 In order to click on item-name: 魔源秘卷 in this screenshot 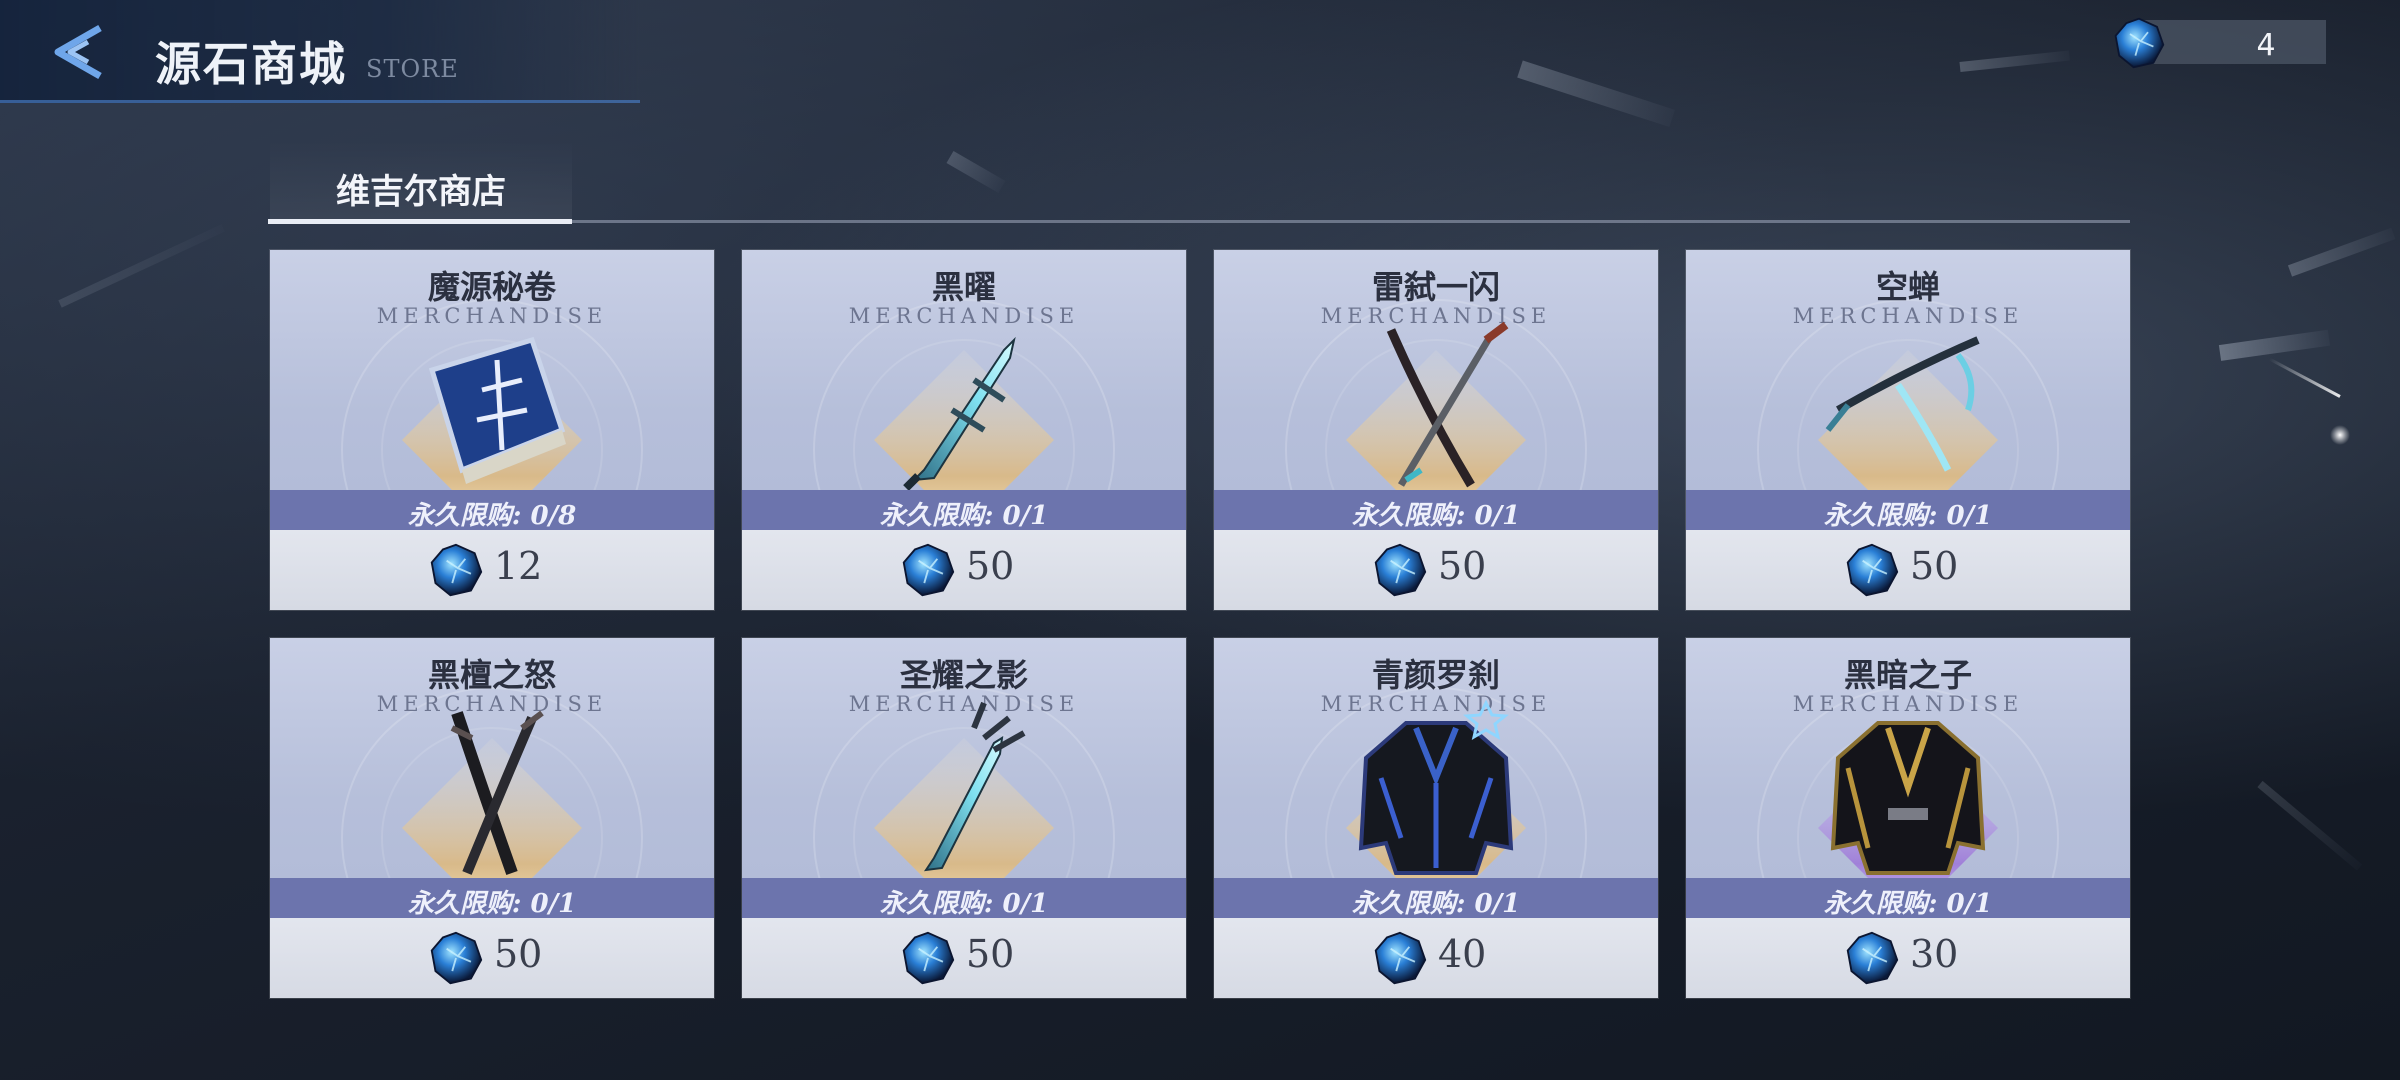, I will do `click(491, 287)`.